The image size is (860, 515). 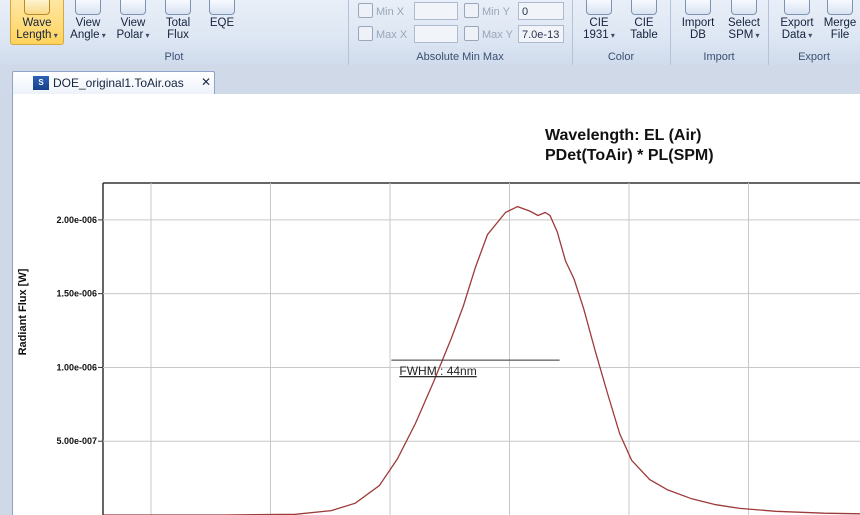 What do you see at coordinates (629, 155) in the screenshot?
I see `chart-title-line2: PDet(ToAir) * PL(SPM)` at bounding box center [629, 155].